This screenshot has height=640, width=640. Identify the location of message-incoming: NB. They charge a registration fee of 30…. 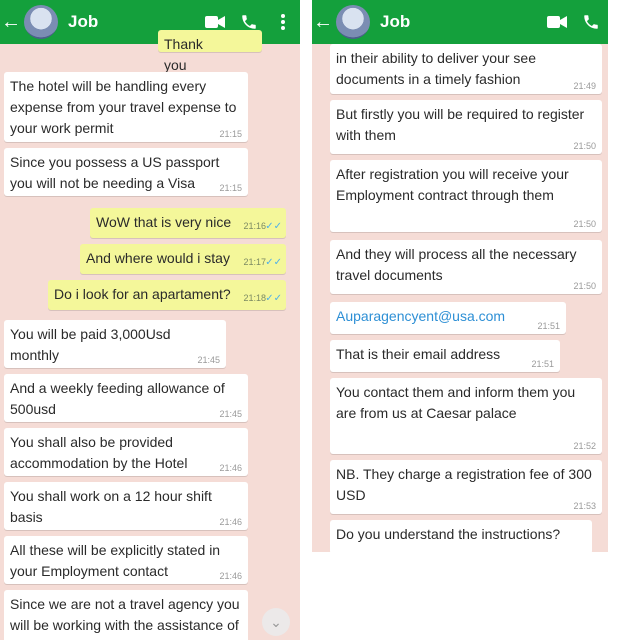
(466, 487).